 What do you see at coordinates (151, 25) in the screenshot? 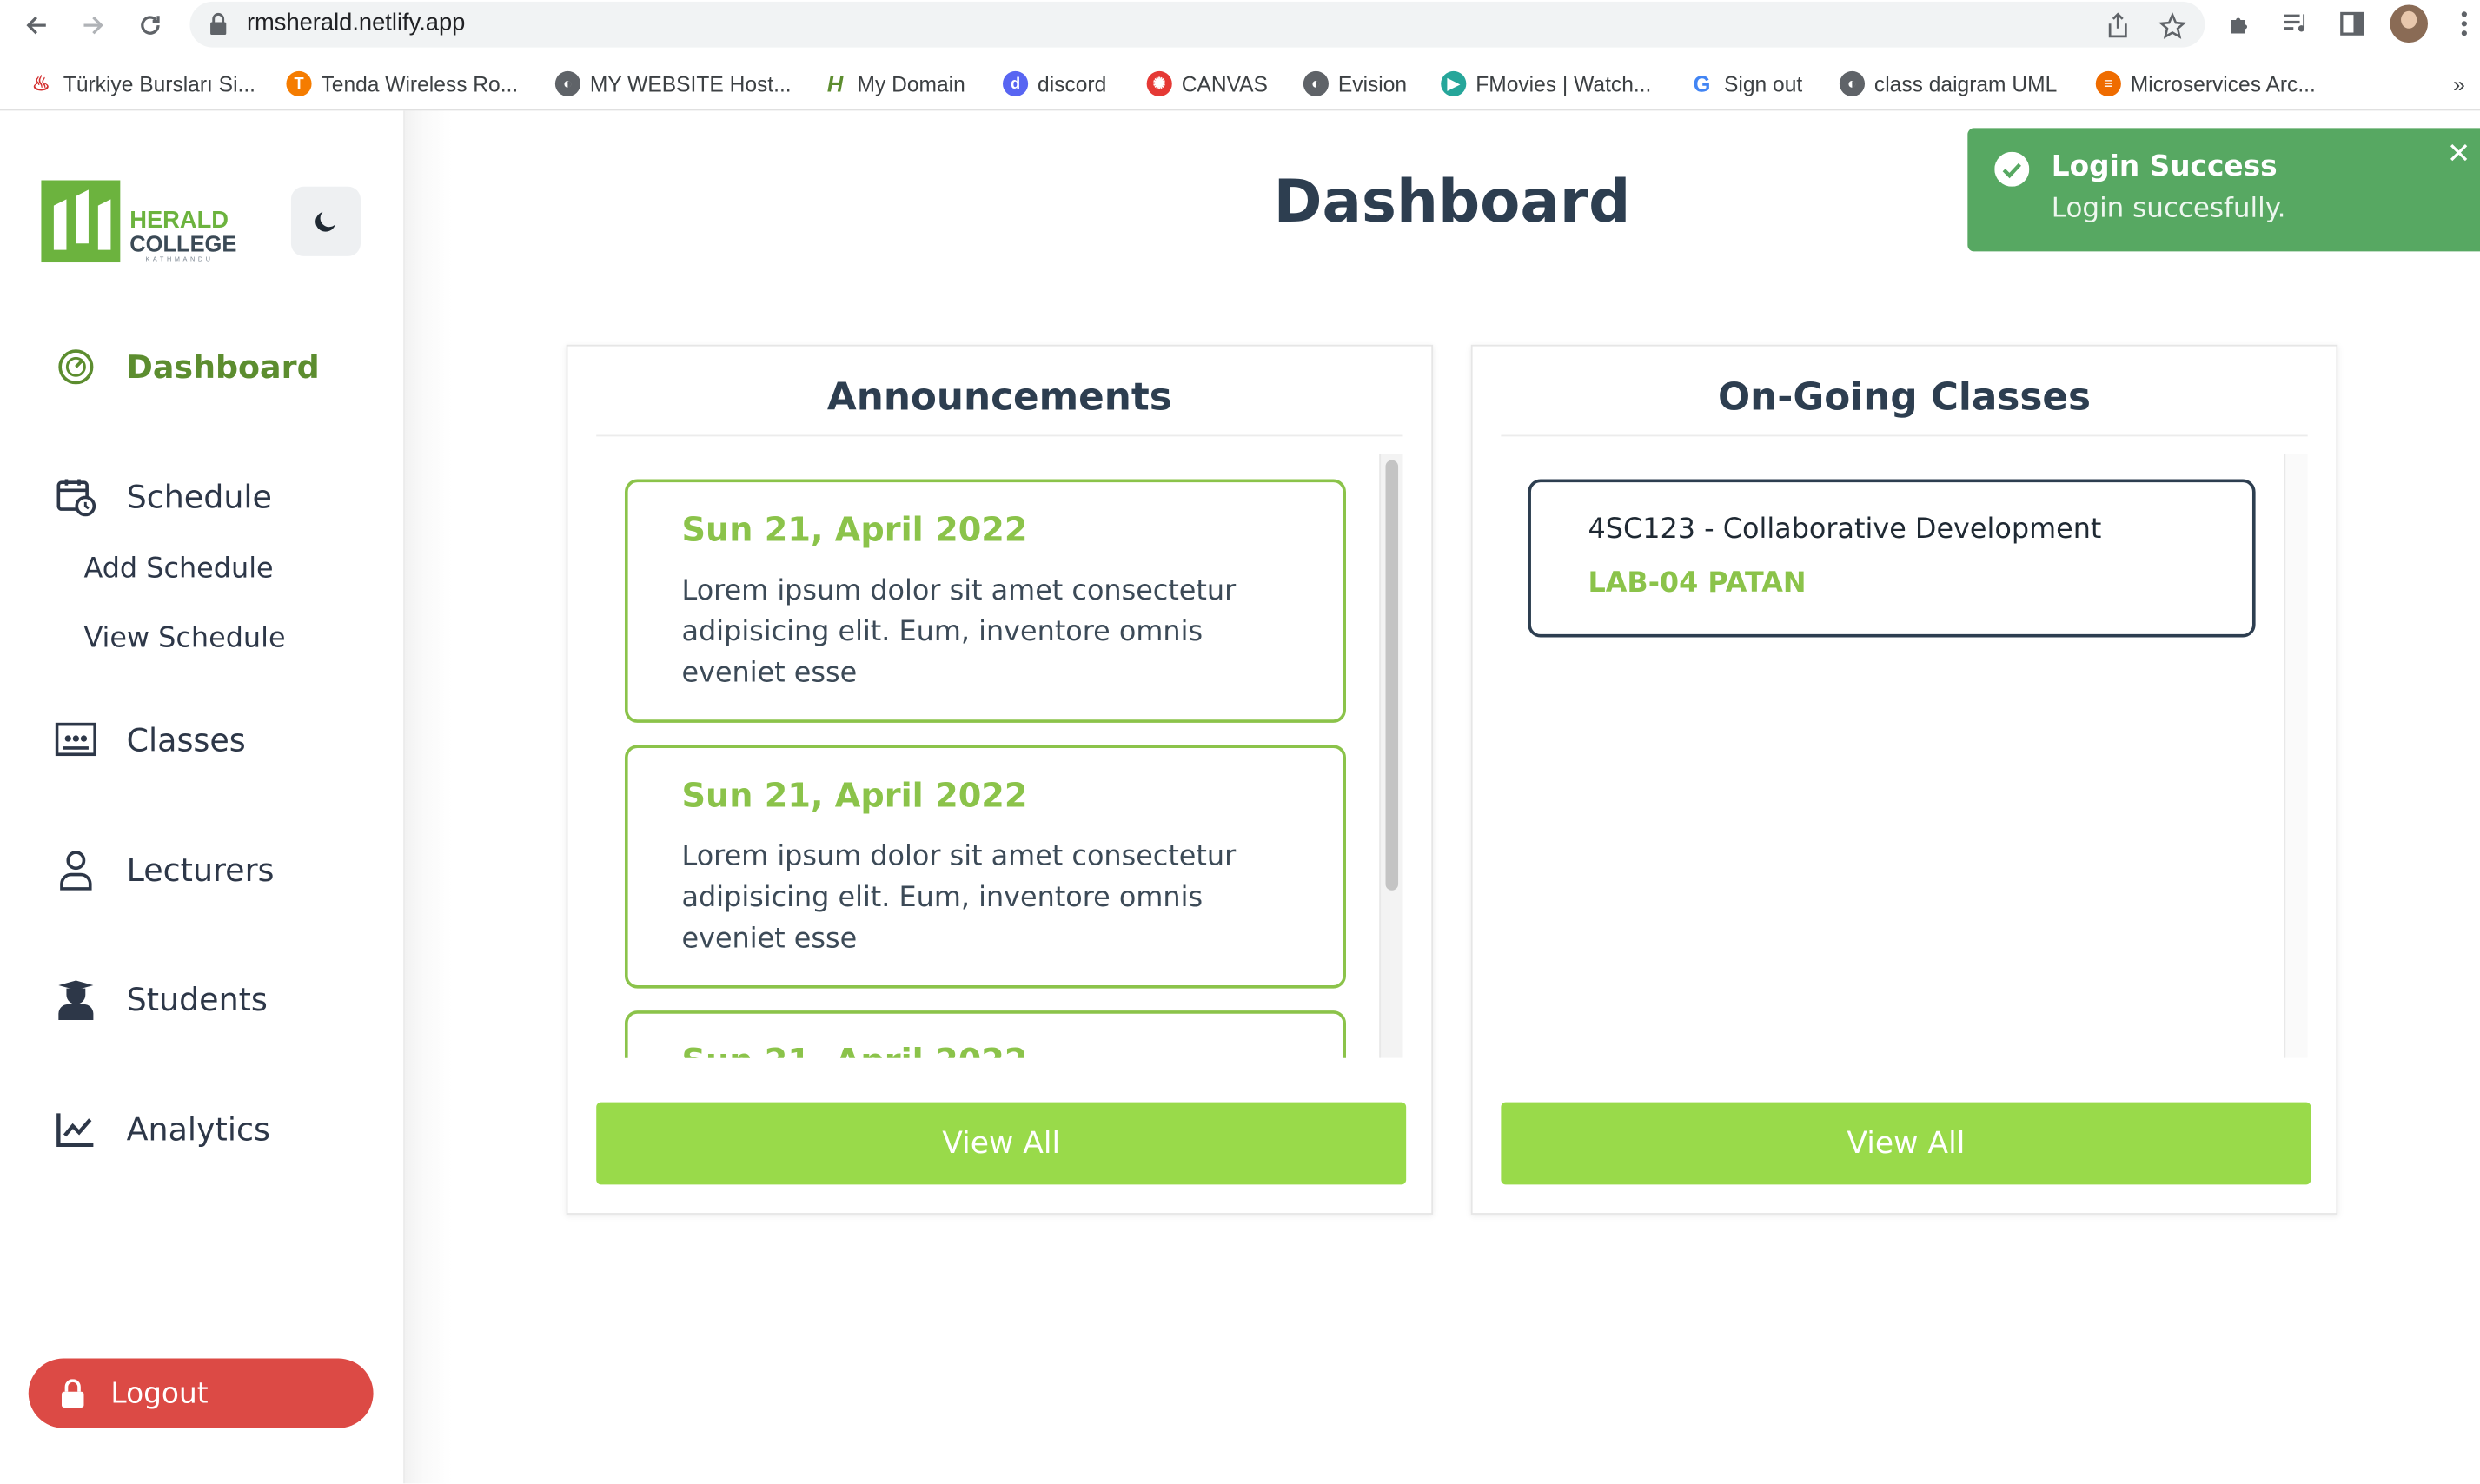
I see `reload-icon` at bounding box center [151, 25].